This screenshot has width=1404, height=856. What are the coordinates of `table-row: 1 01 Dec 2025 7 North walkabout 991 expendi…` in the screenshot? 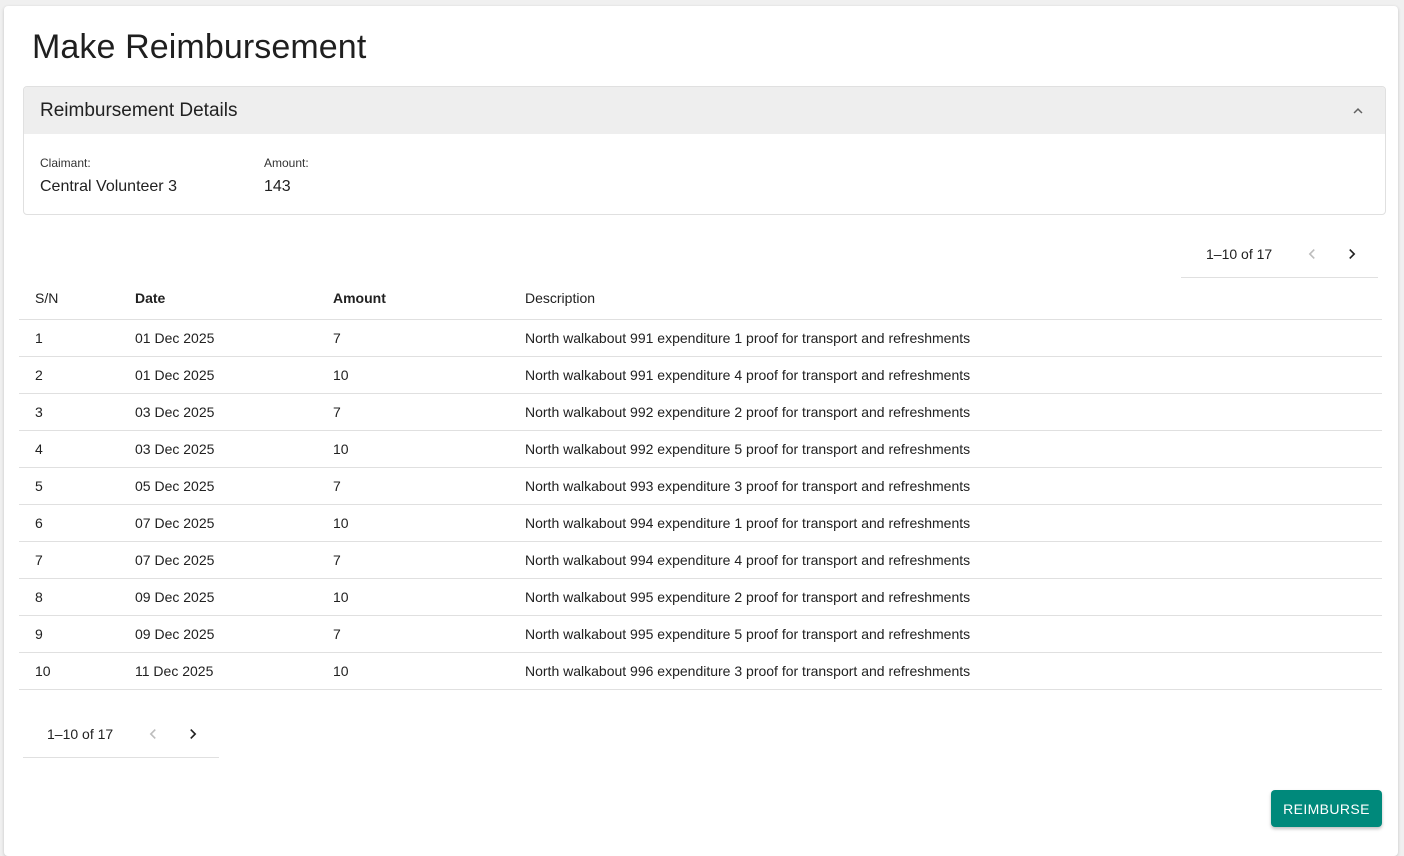 It's located at (700, 338).